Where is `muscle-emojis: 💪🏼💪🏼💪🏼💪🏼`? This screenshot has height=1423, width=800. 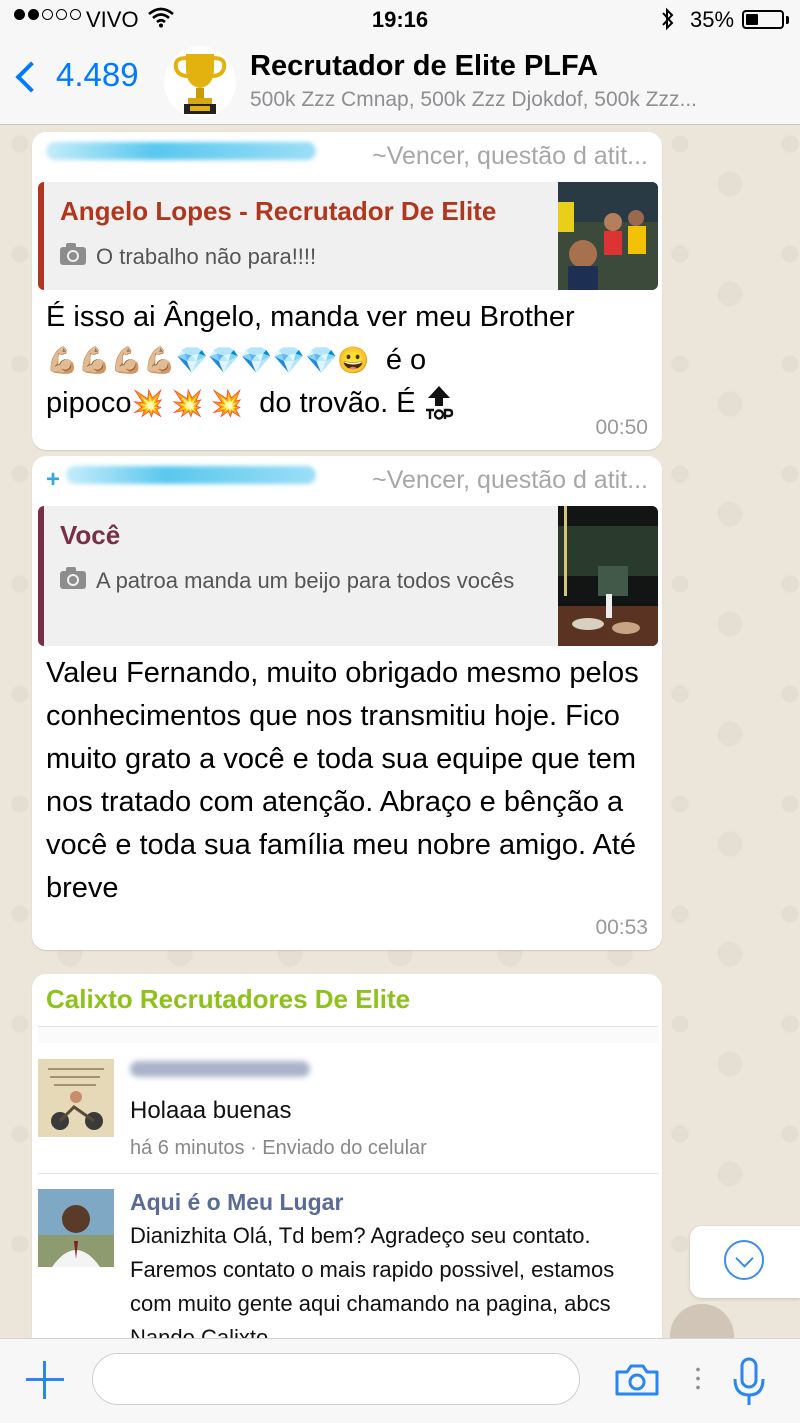 muscle-emojis: 💪🏼💪🏼💪🏼💪🏼 is located at coordinates (111, 360).